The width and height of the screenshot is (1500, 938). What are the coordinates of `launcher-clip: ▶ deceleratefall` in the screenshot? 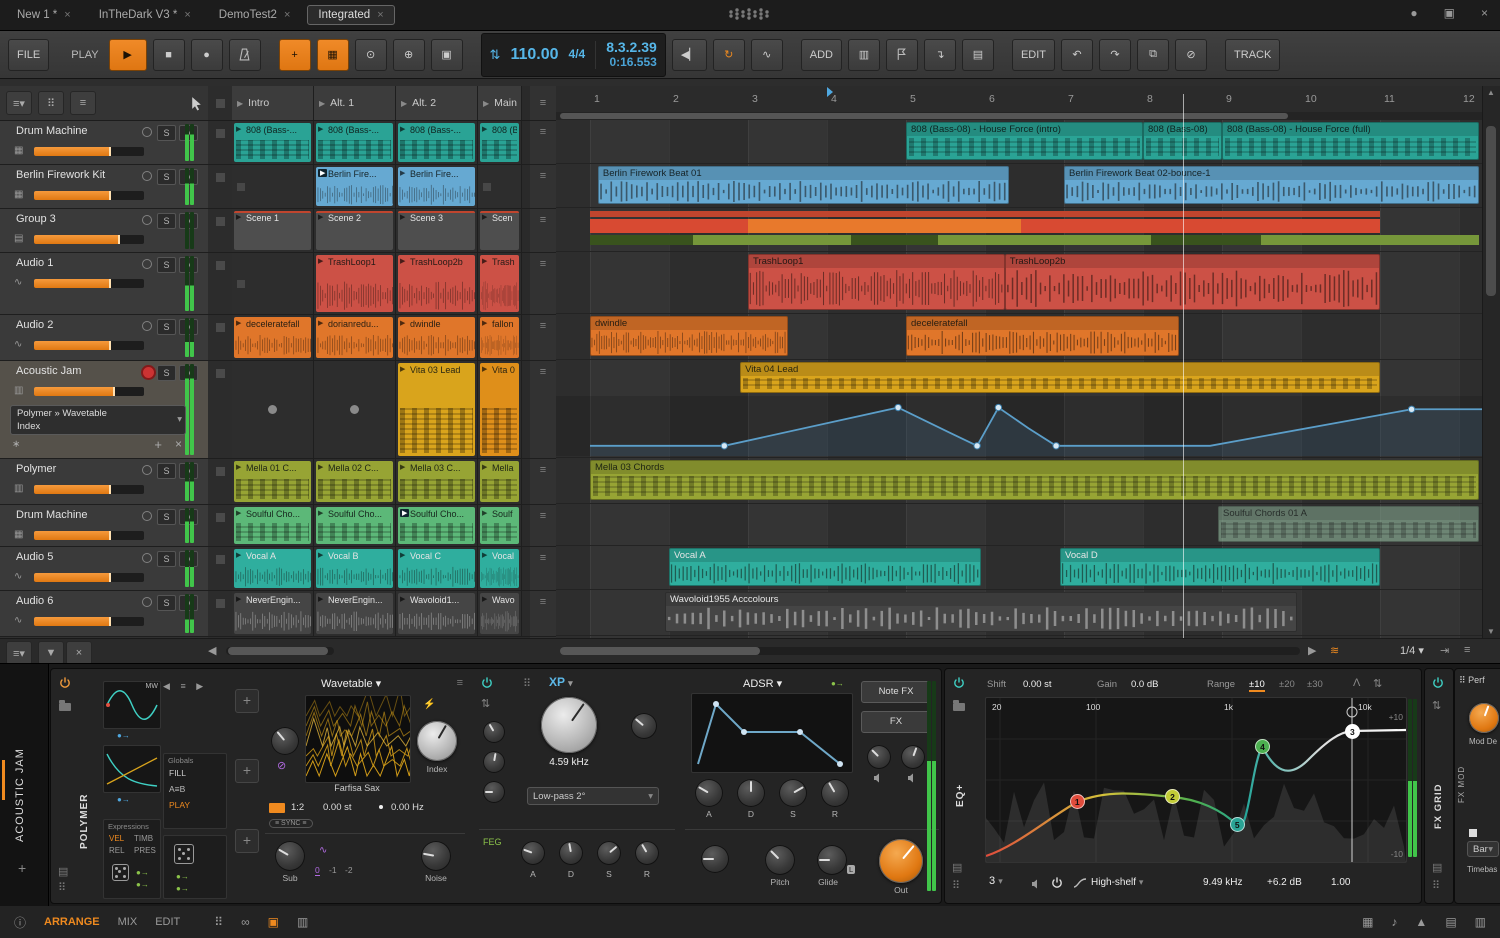 It's located at (272, 337).